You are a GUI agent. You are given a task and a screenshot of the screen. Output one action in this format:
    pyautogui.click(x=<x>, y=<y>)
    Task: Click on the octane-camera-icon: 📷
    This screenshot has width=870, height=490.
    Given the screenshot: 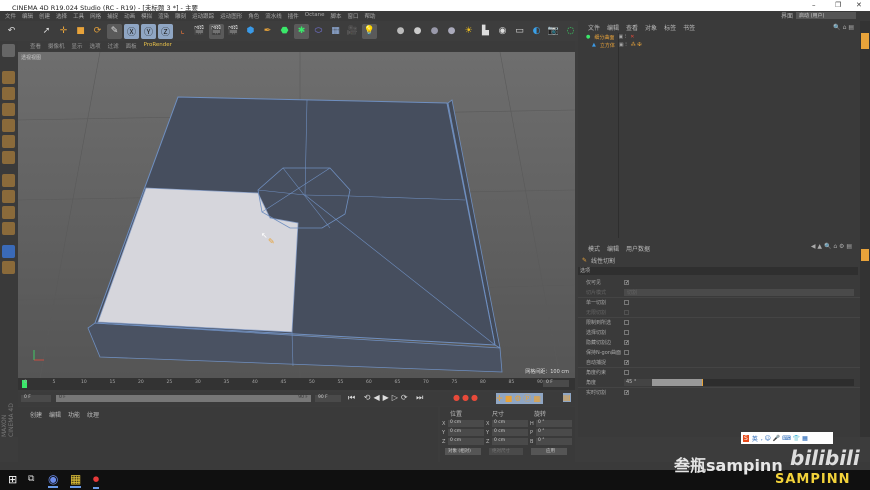 What is the action you would take?
    pyautogui.click(x=553, y=31)
    